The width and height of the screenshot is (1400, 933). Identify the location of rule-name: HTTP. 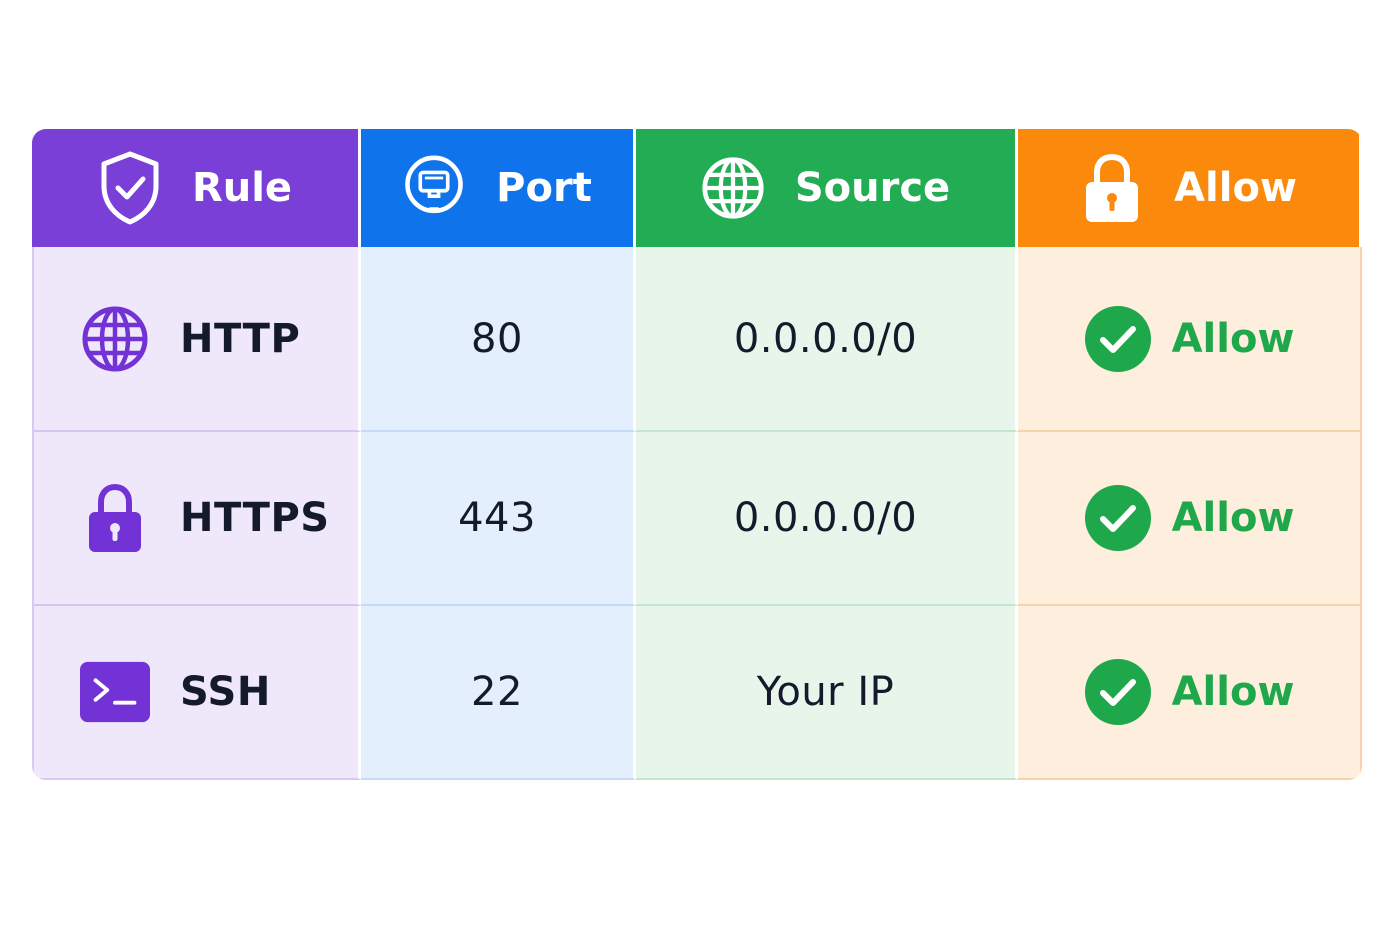
(240, 338).